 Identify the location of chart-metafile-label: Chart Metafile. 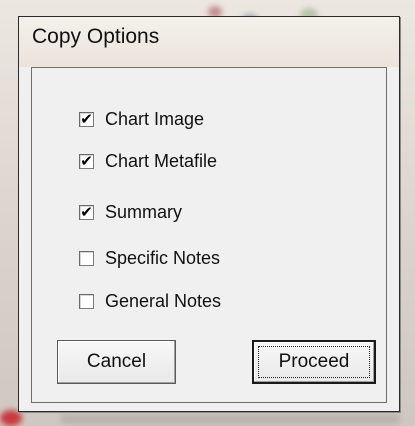
(161, 160).